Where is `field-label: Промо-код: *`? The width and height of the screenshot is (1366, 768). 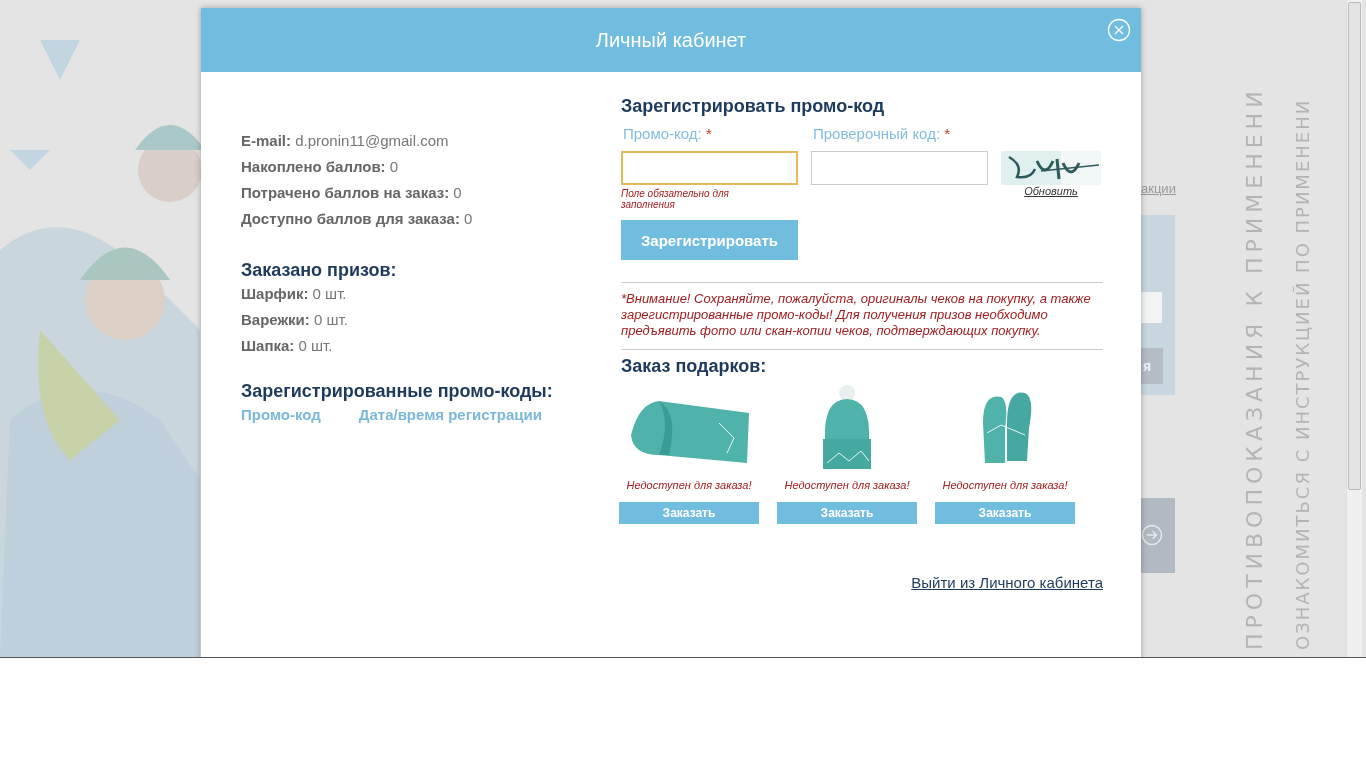 field-label: Промо-код: * is located at coordinates (668, 134).